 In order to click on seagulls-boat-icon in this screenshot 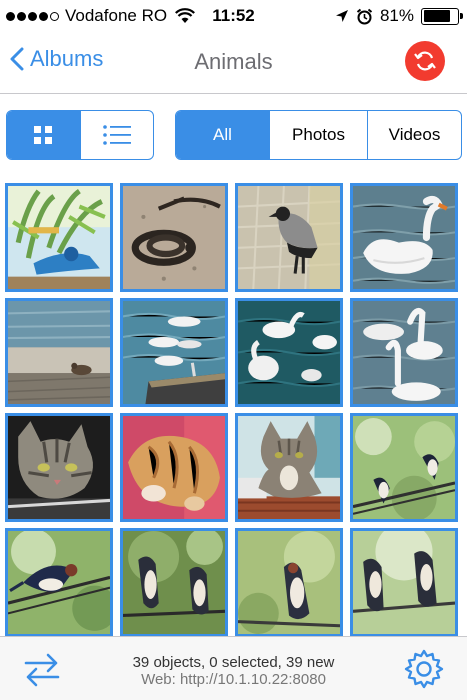, I will do `click(174, 352)`.